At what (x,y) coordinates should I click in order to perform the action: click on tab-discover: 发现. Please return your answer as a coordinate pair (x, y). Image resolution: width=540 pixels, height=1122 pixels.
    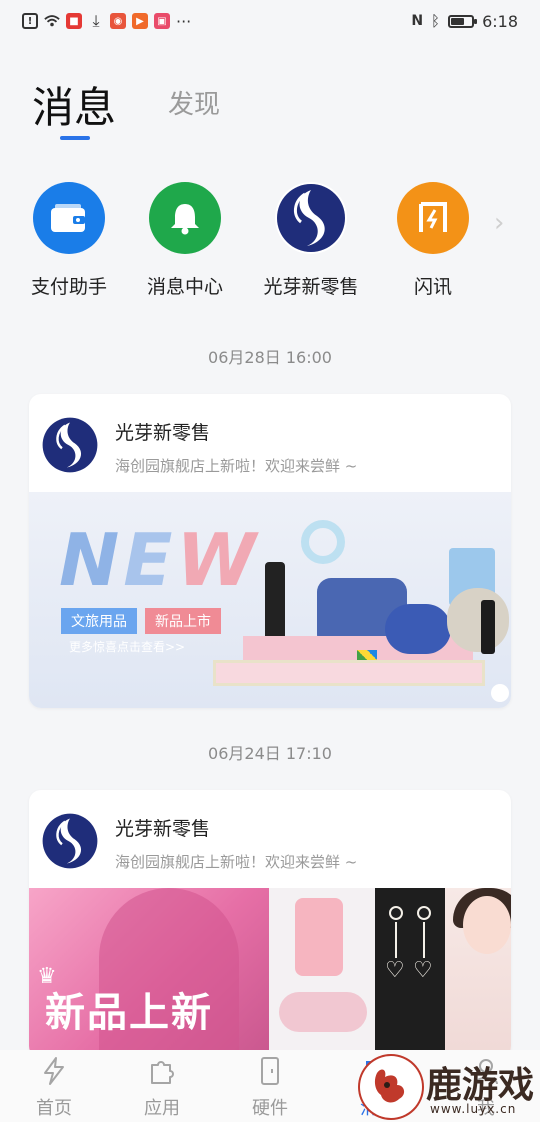
    Looking at the image, I should click on (194, 102).